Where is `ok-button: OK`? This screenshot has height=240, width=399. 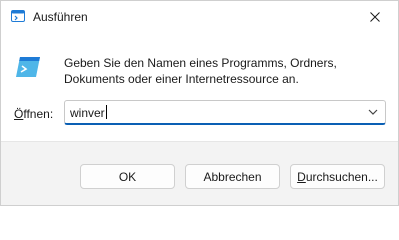 ok-button: OK is located at coordinates (127, 176).